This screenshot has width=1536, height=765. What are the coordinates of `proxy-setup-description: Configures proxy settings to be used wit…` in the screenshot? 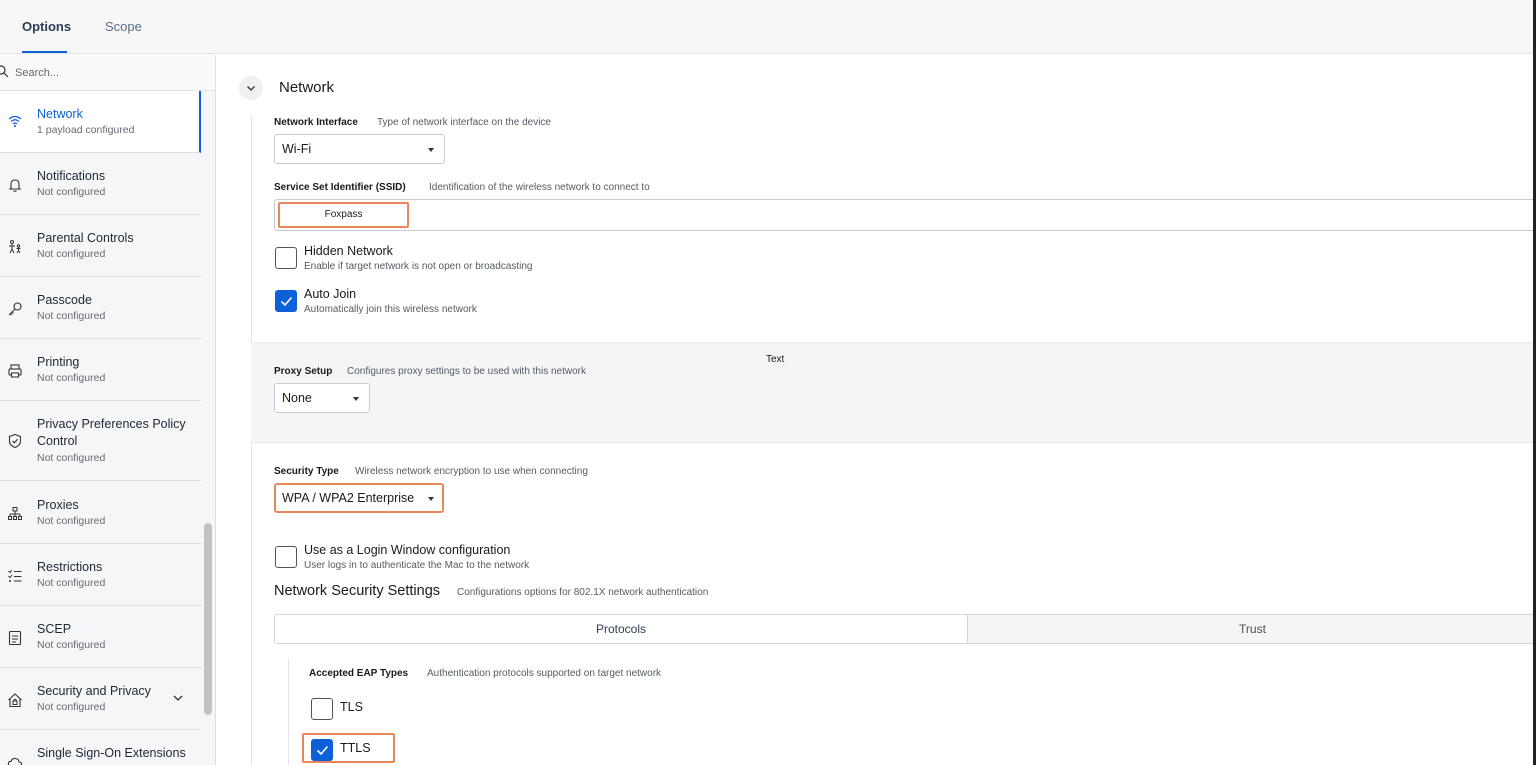 It's located at (467, 371).